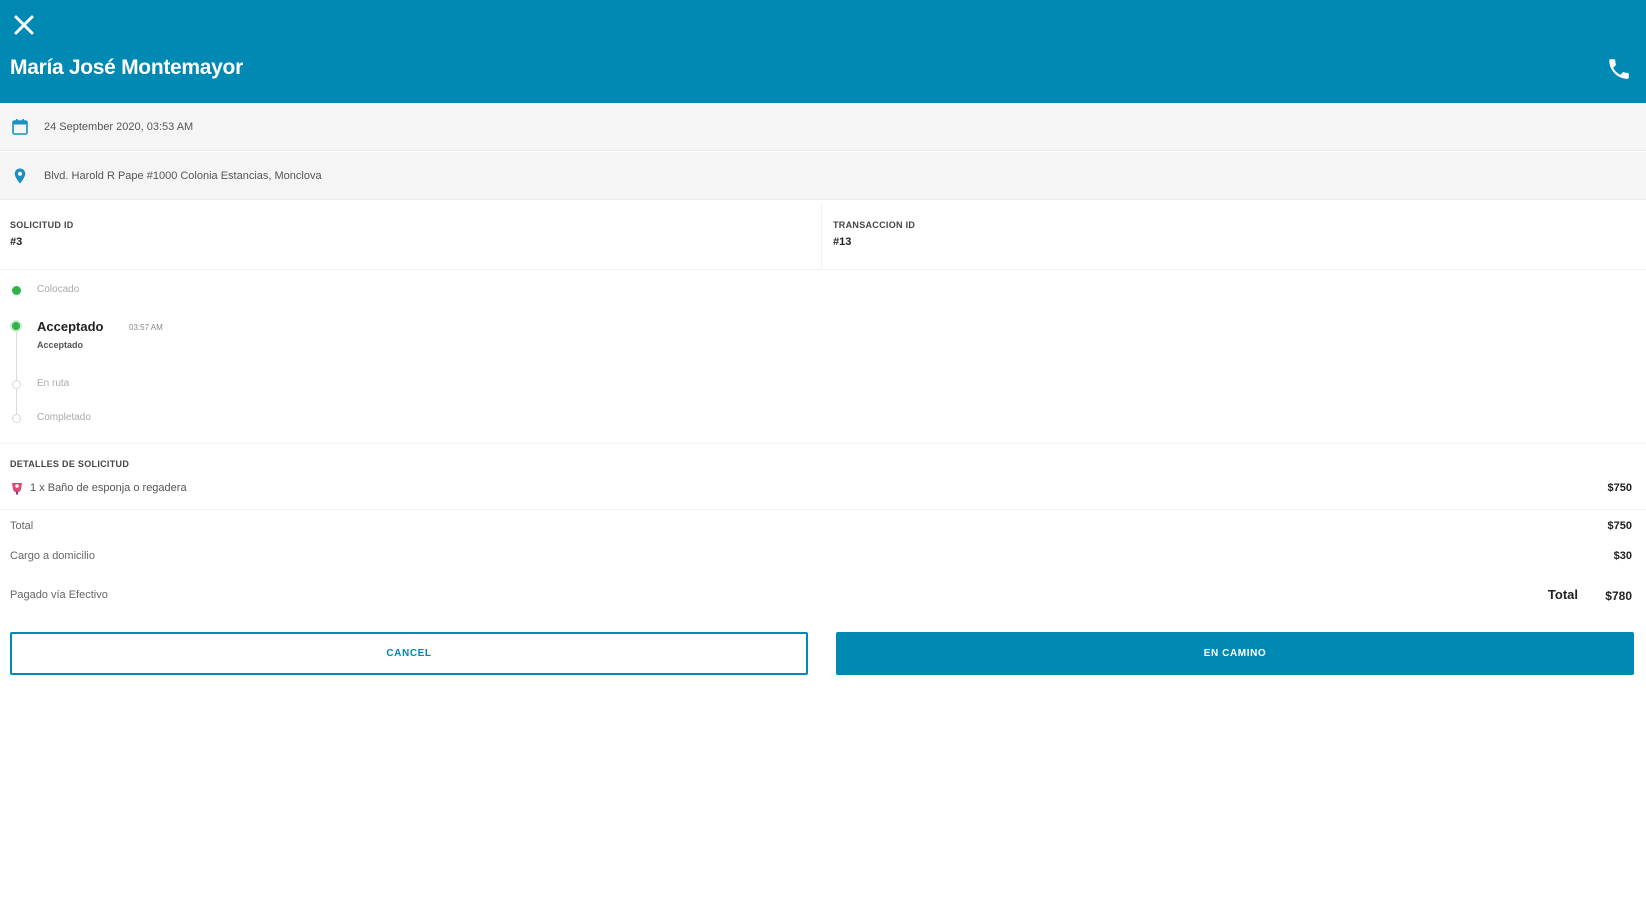 This screenshot has height=900, width=1646. I want to click on close-button, so click(24, 25).